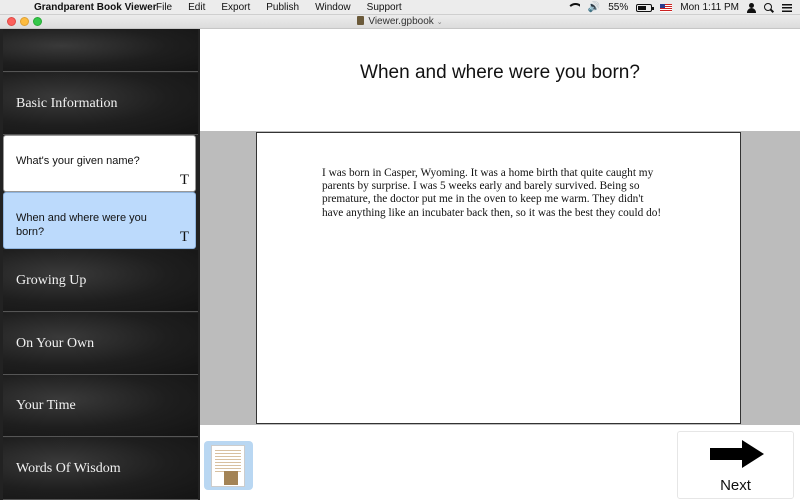 The height and width of the screenshot is (500, 800). I want to click on chevron-down-icon: ⌄, so click(439, 22).